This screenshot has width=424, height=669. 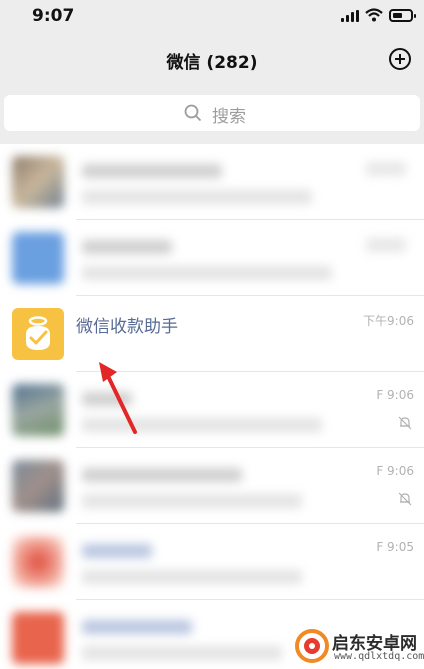 What do you see at coordinates (359, 647) in the screenshot?
I see `watermark: 启东安卓网 www.qdlxtdq.com` at bounding box center [359, 647].